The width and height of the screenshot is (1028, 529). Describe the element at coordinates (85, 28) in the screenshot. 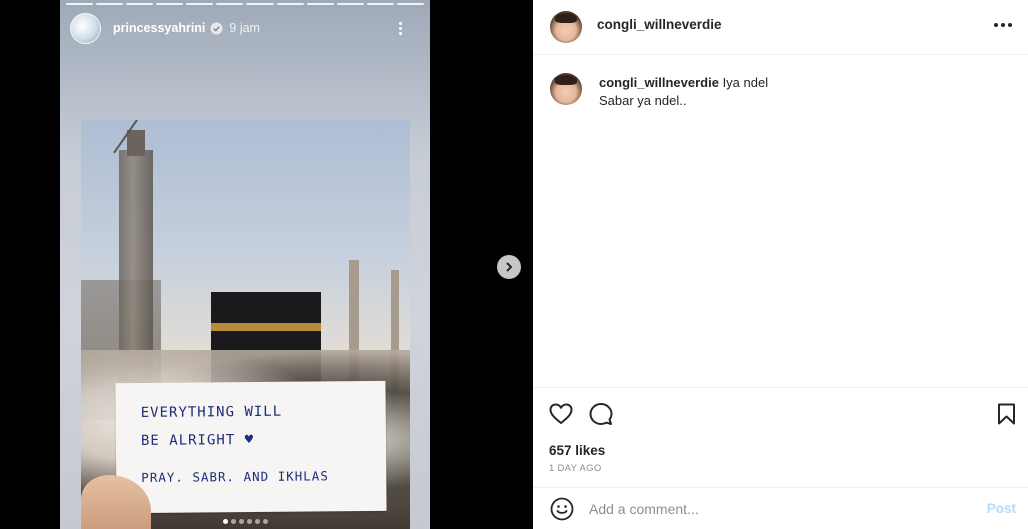

I see `story-avatar` at that location.